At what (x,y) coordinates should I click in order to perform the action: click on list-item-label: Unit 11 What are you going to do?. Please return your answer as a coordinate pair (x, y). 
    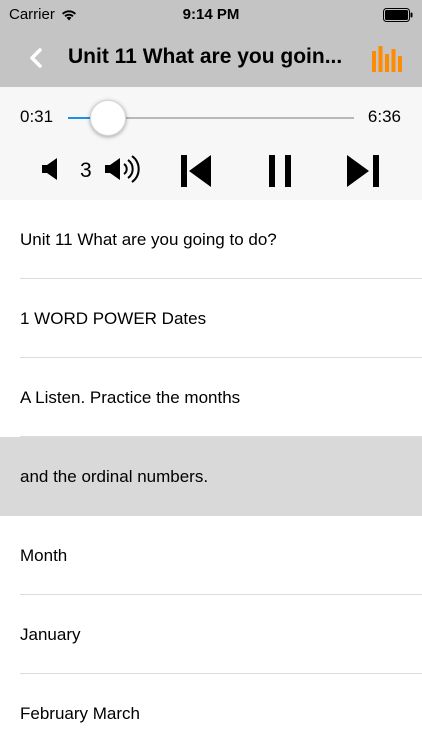
    Looking at the image, I should click on (148, 239).